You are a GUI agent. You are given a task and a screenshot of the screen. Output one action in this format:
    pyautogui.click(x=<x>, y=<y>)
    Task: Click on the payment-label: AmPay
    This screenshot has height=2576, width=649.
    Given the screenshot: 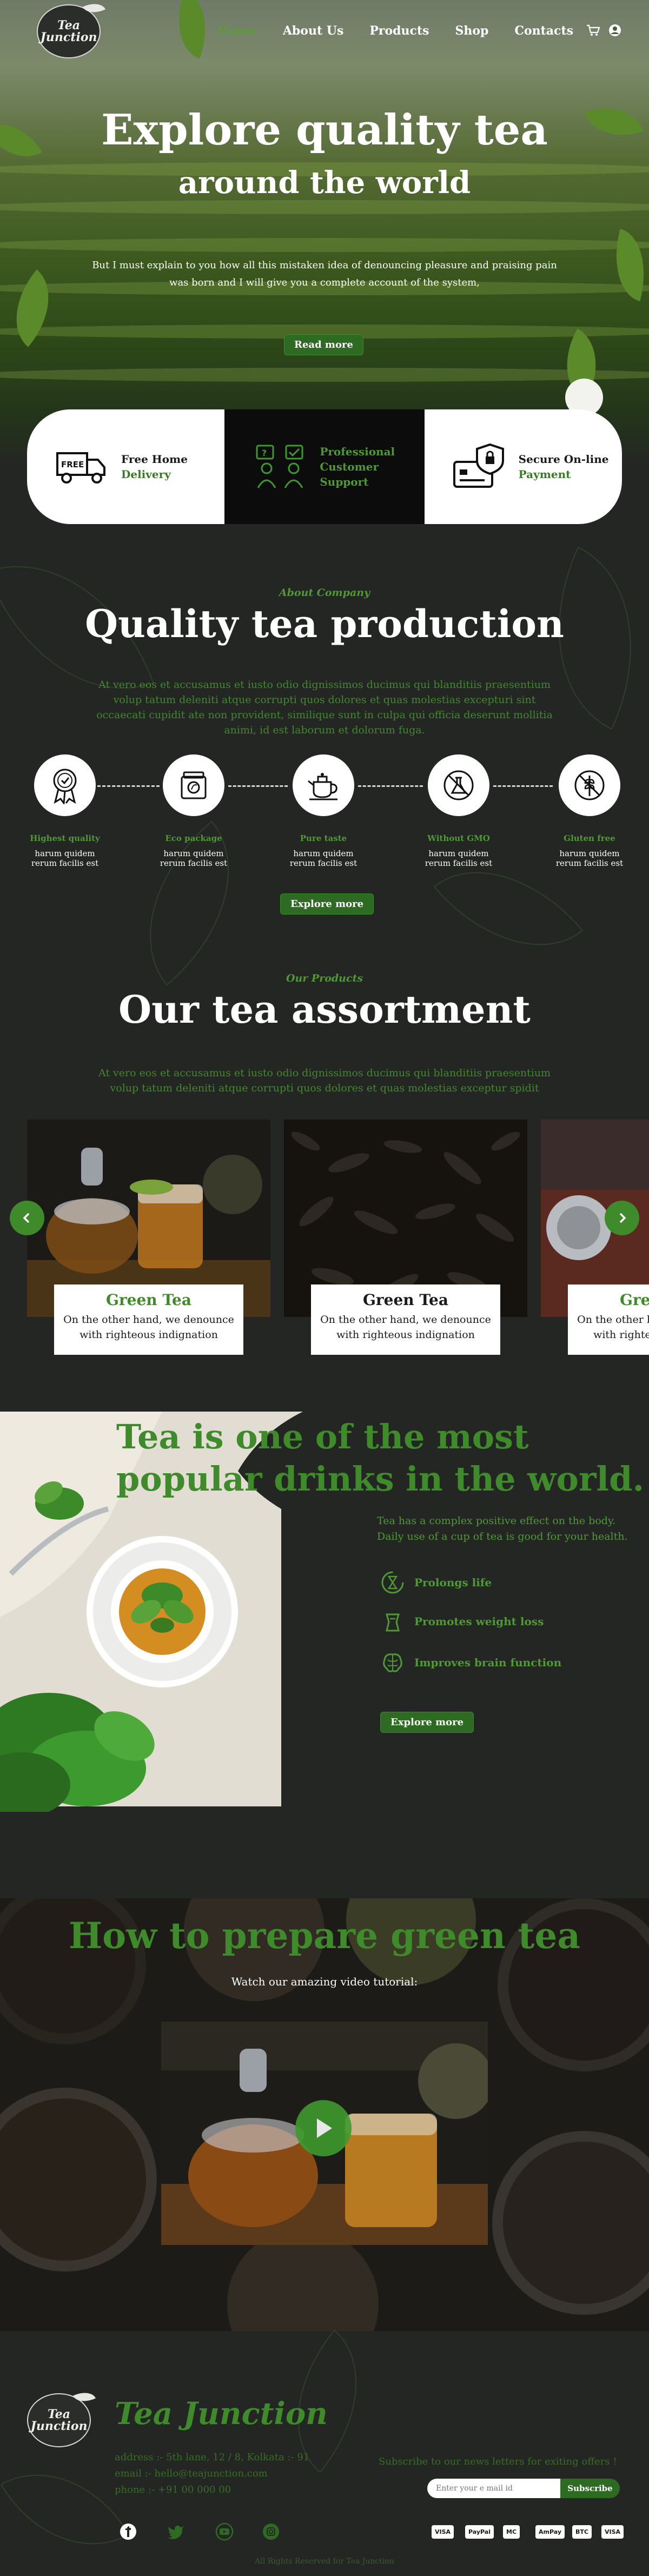 What is the action you would take?
    pyautogui.click(x=550, y=2532)
    